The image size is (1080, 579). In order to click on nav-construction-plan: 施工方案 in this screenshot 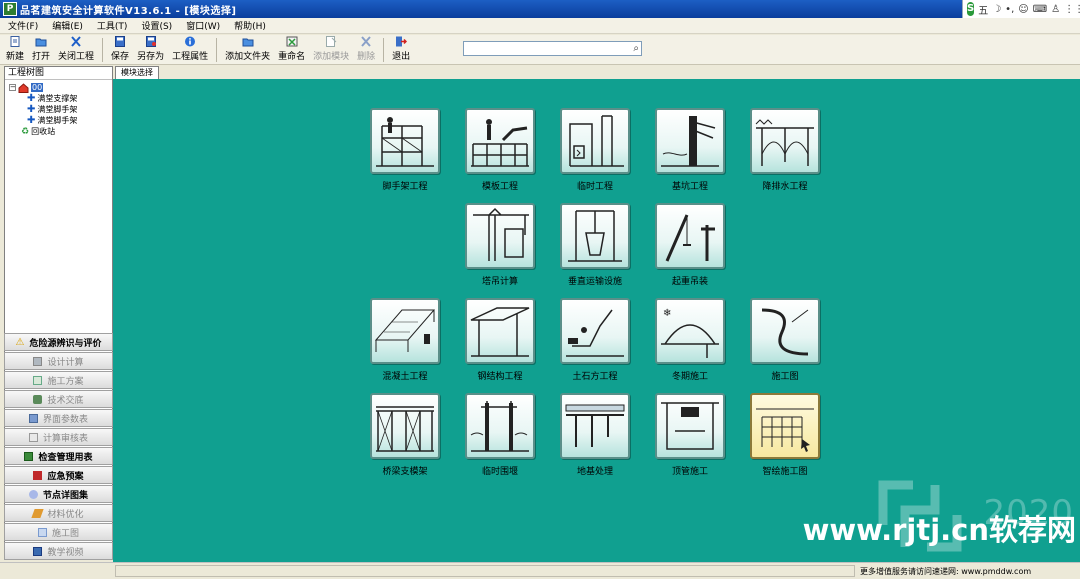, I will do `click(58, 380)`.